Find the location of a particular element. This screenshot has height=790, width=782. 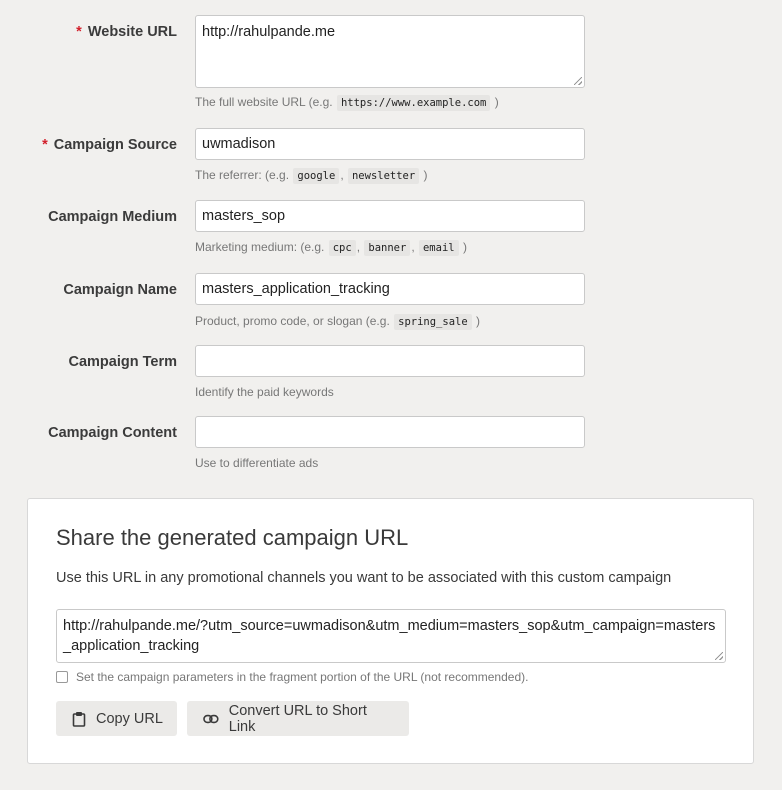

copy-url-label: Copy URL is located at coordinates (129, 718).